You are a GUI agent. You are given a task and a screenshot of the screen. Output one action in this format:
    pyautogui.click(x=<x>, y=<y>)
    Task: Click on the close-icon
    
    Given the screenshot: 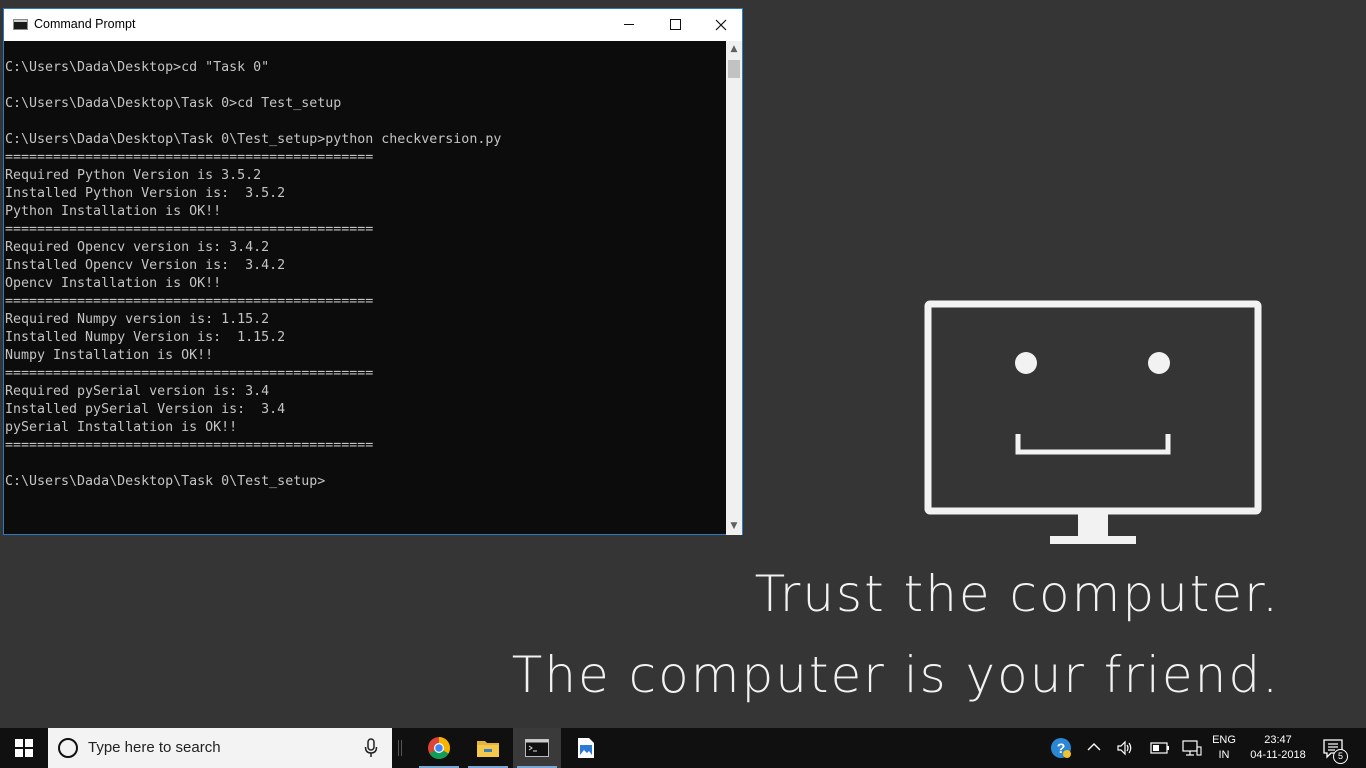 What is the action you would take?
    pyautogui.click(x=721, y=24)
    